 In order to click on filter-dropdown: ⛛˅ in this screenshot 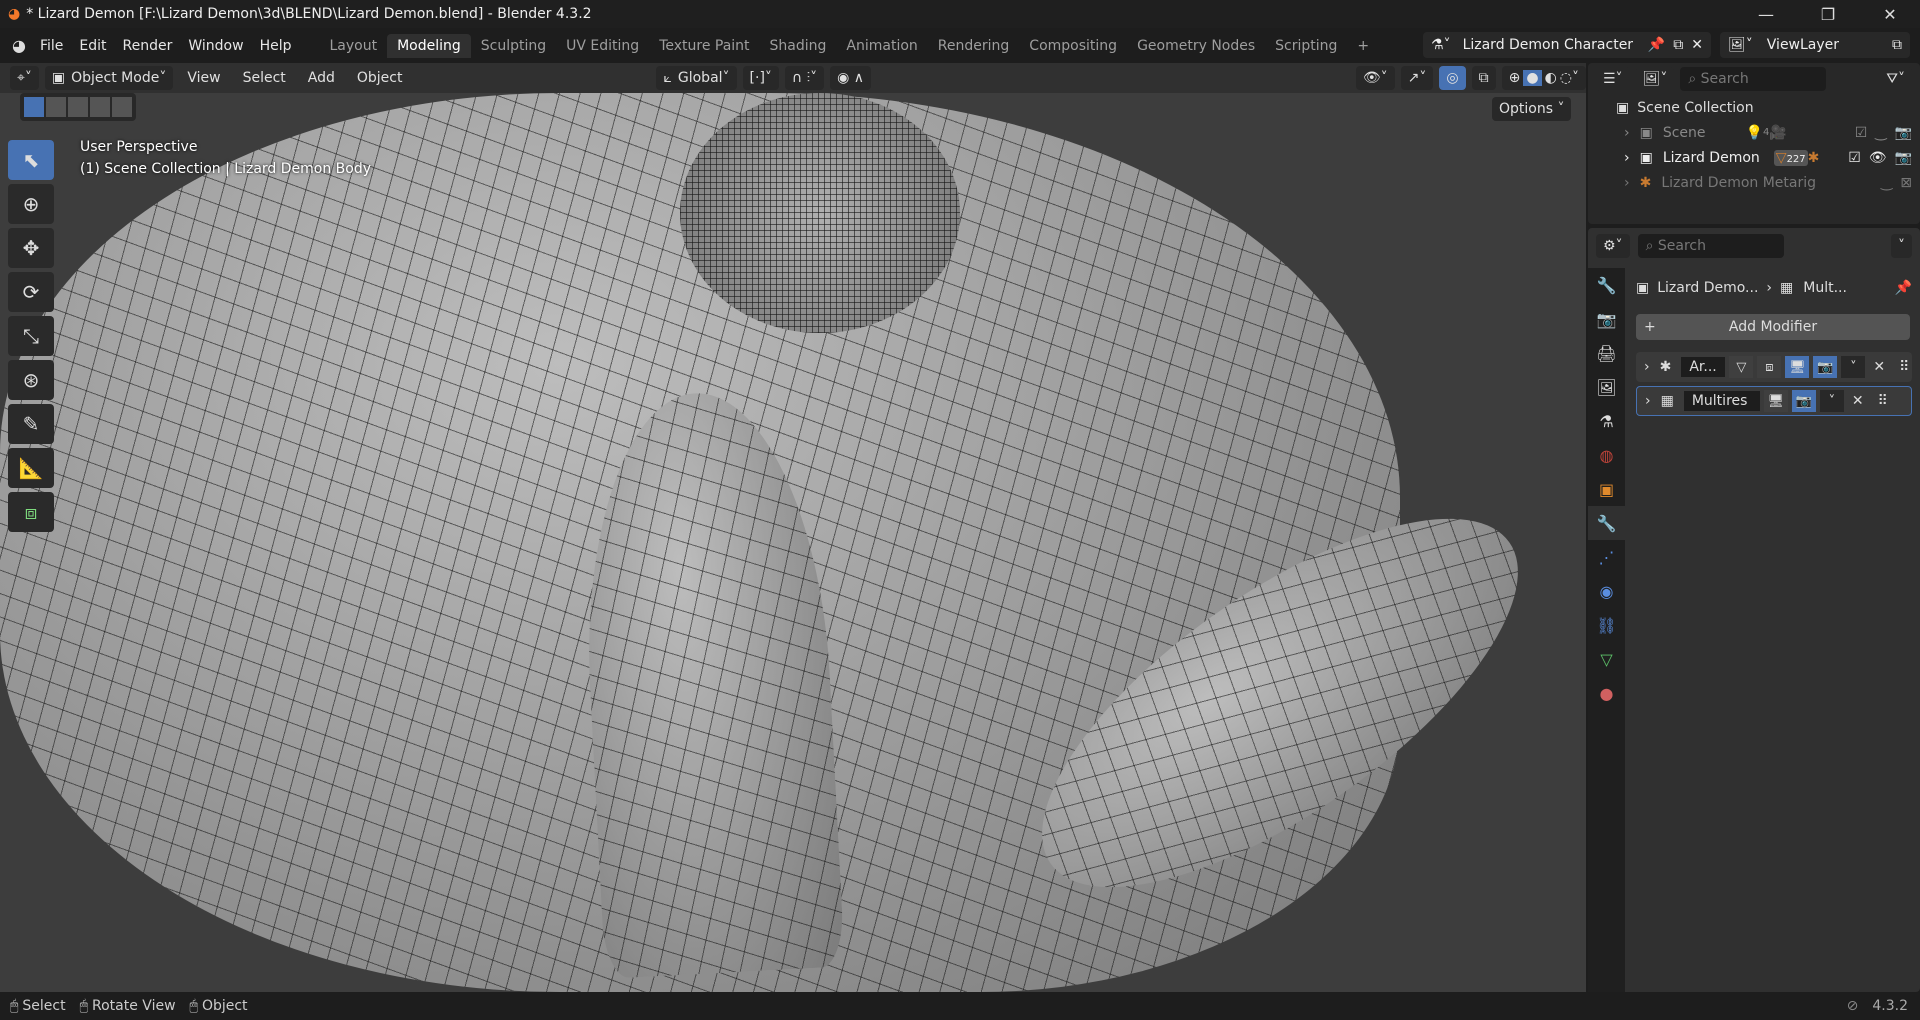, I will do `click(1895, 79)`.